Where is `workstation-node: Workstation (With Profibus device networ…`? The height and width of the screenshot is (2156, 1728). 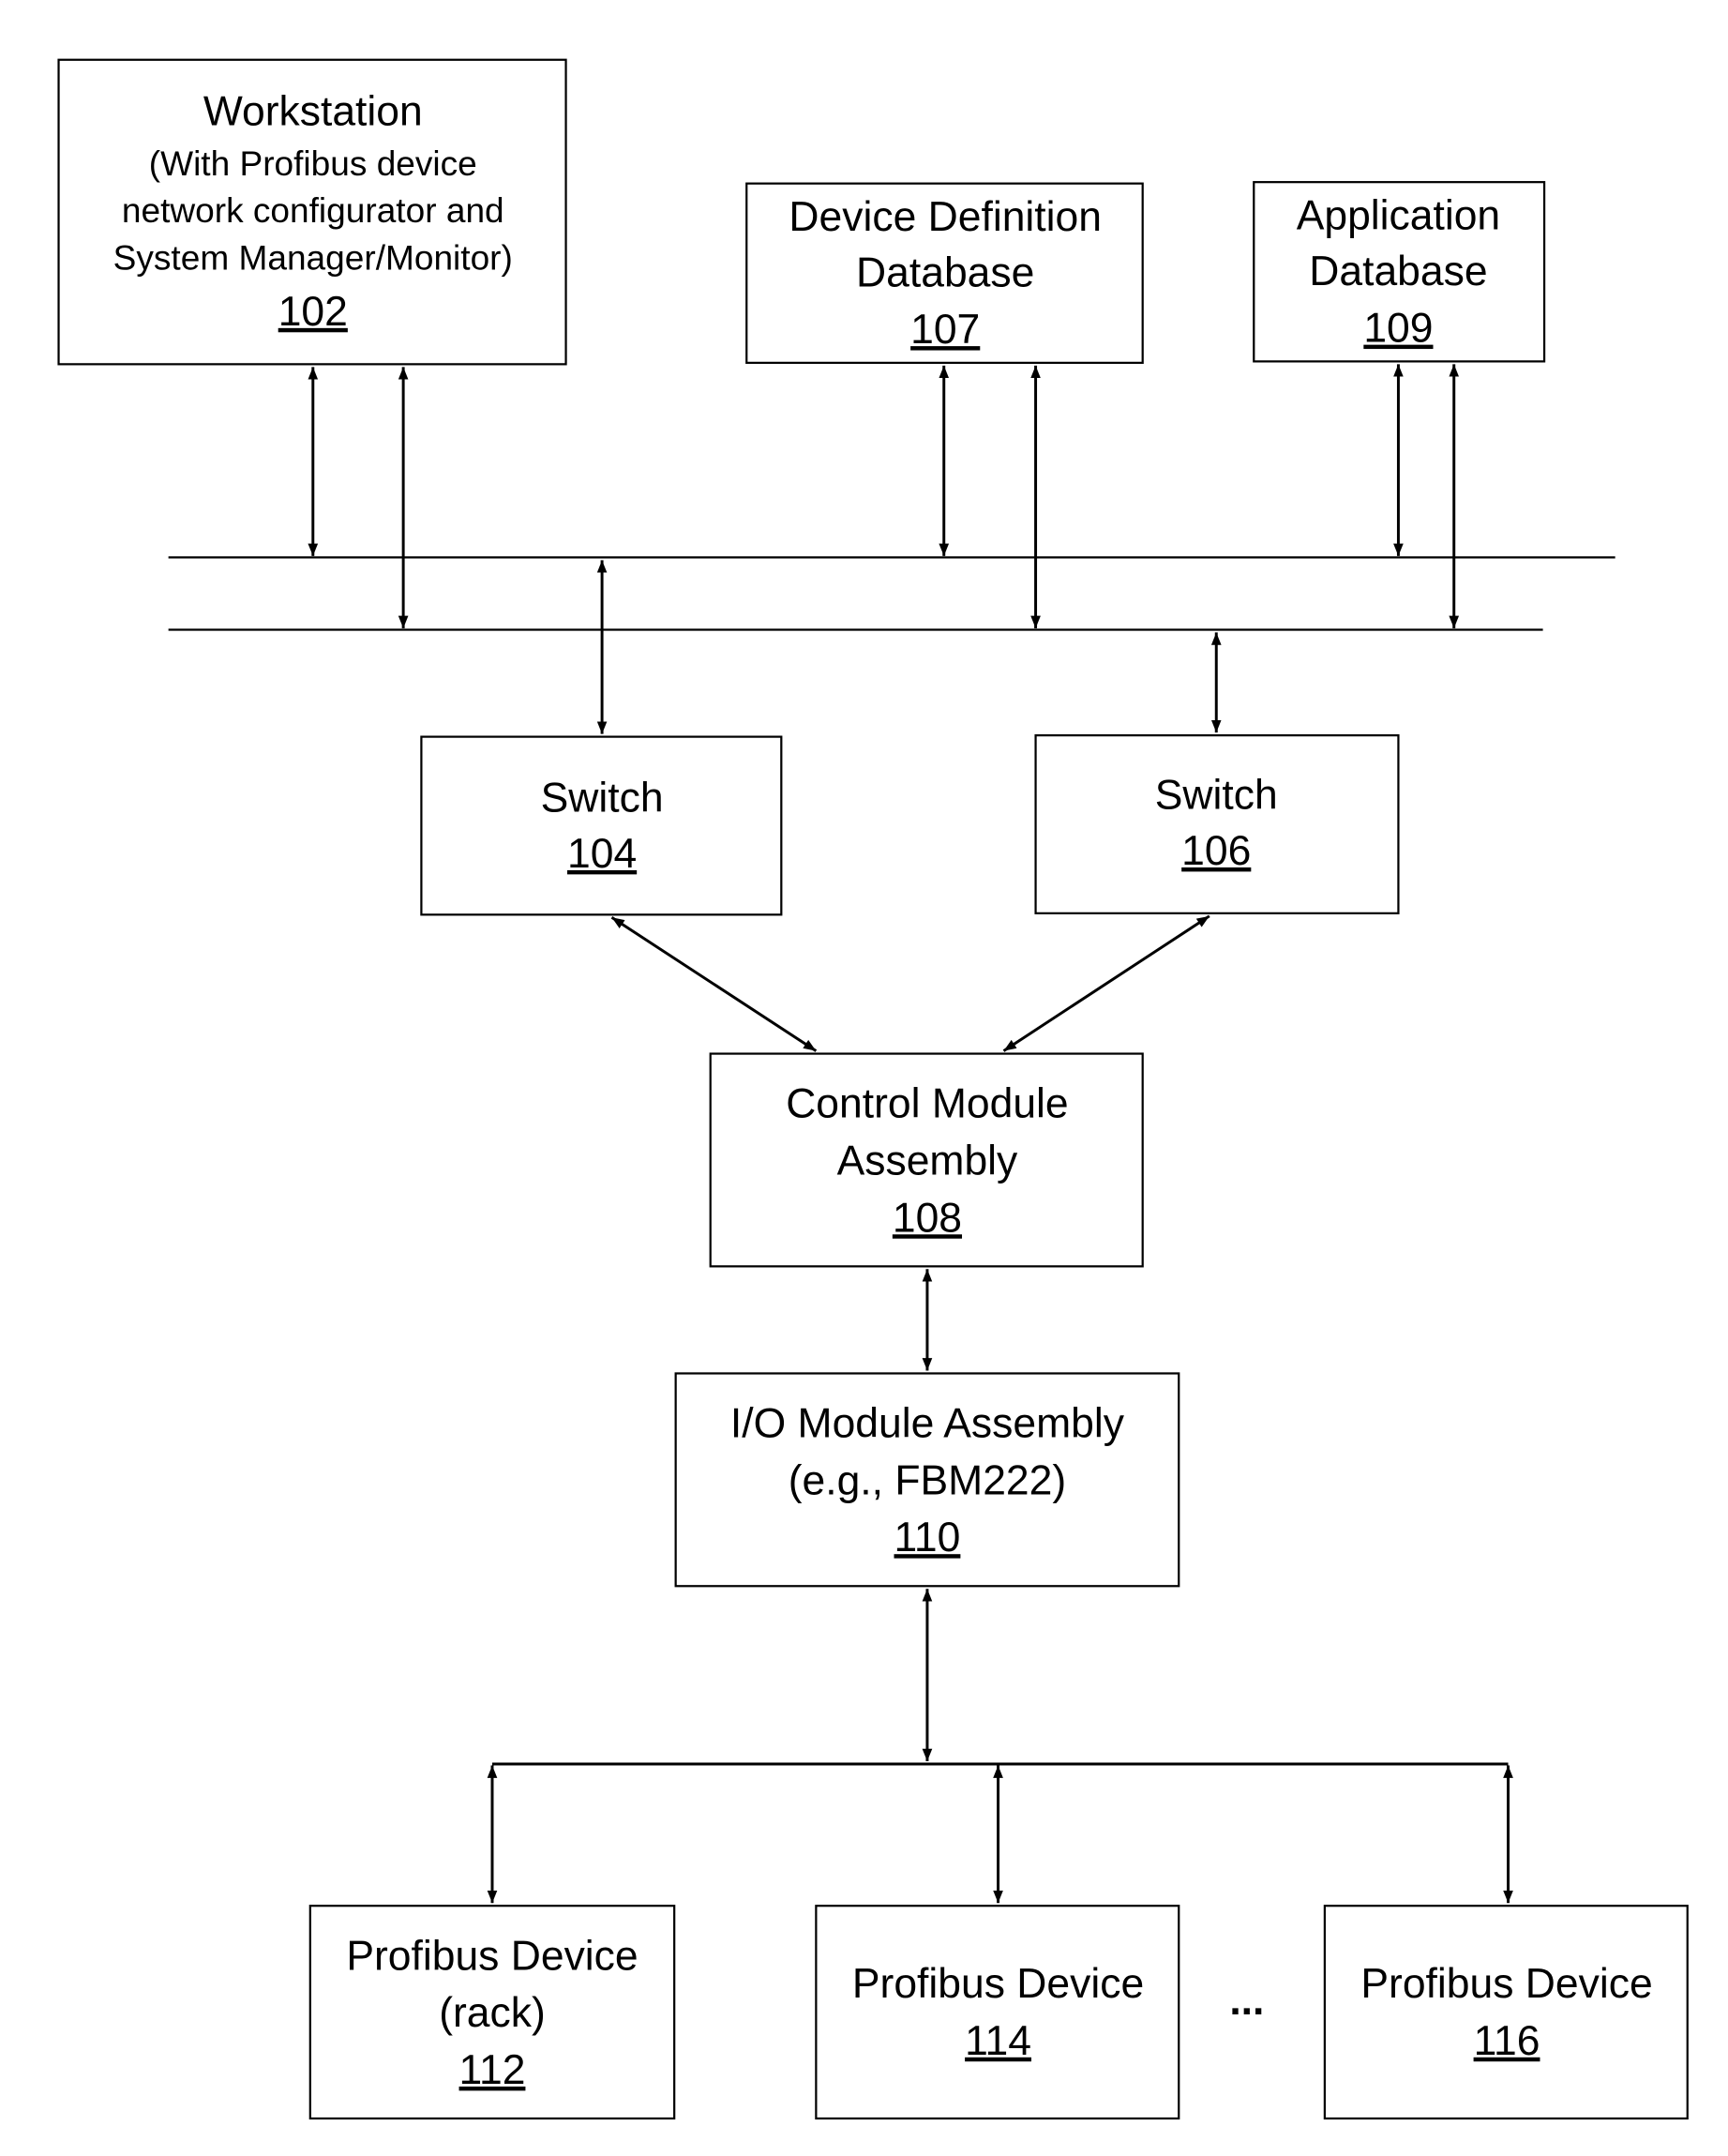 workstation-node: Workstation (With Profibus device networ… is located at coordinates (312, 212).